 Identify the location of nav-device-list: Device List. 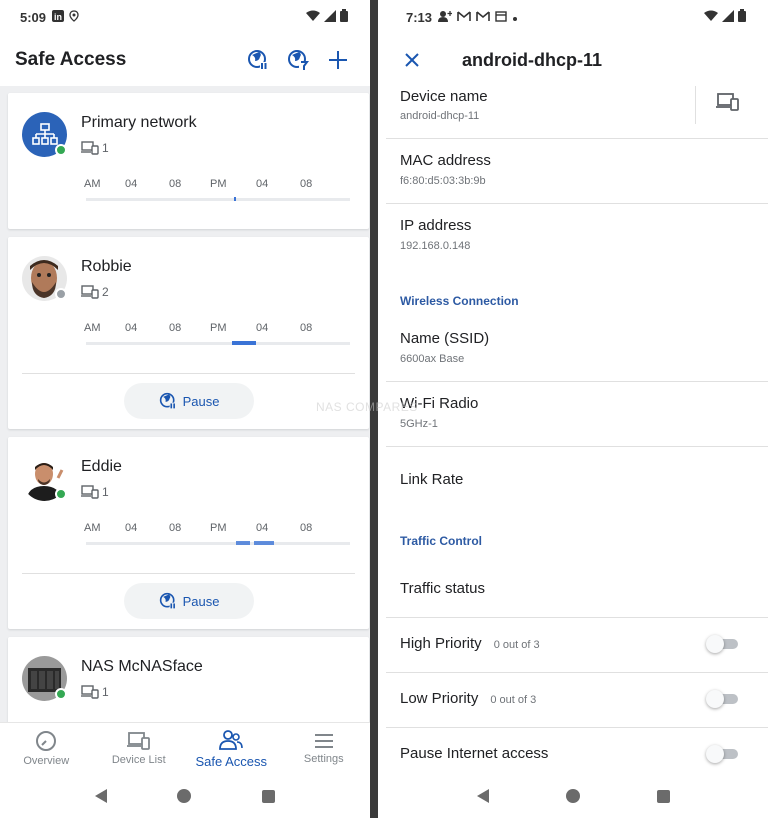
(139, 748).